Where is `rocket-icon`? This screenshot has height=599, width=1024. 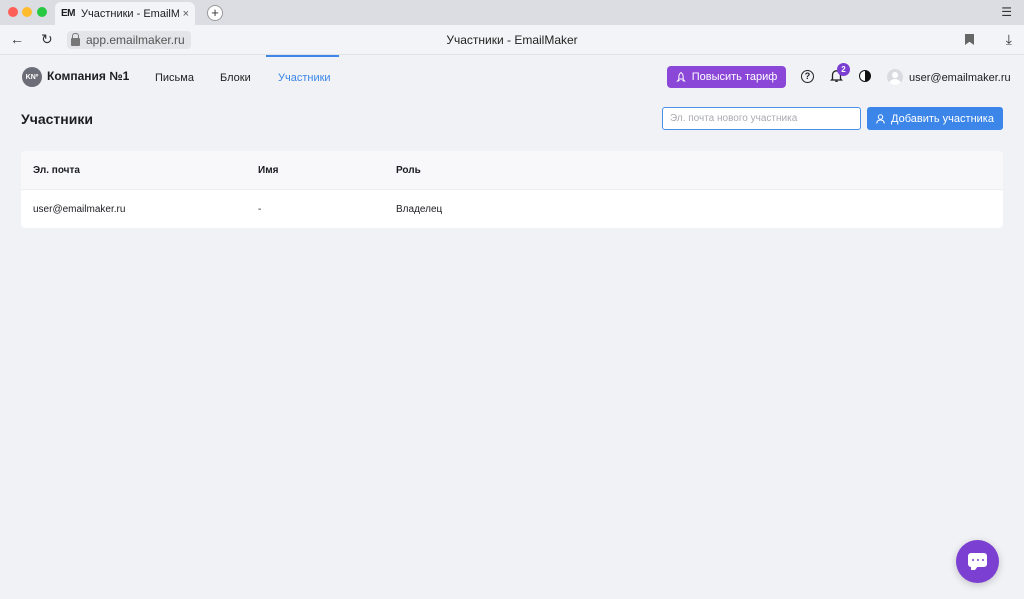
rocket-icon is located at coordinates (680, 76).